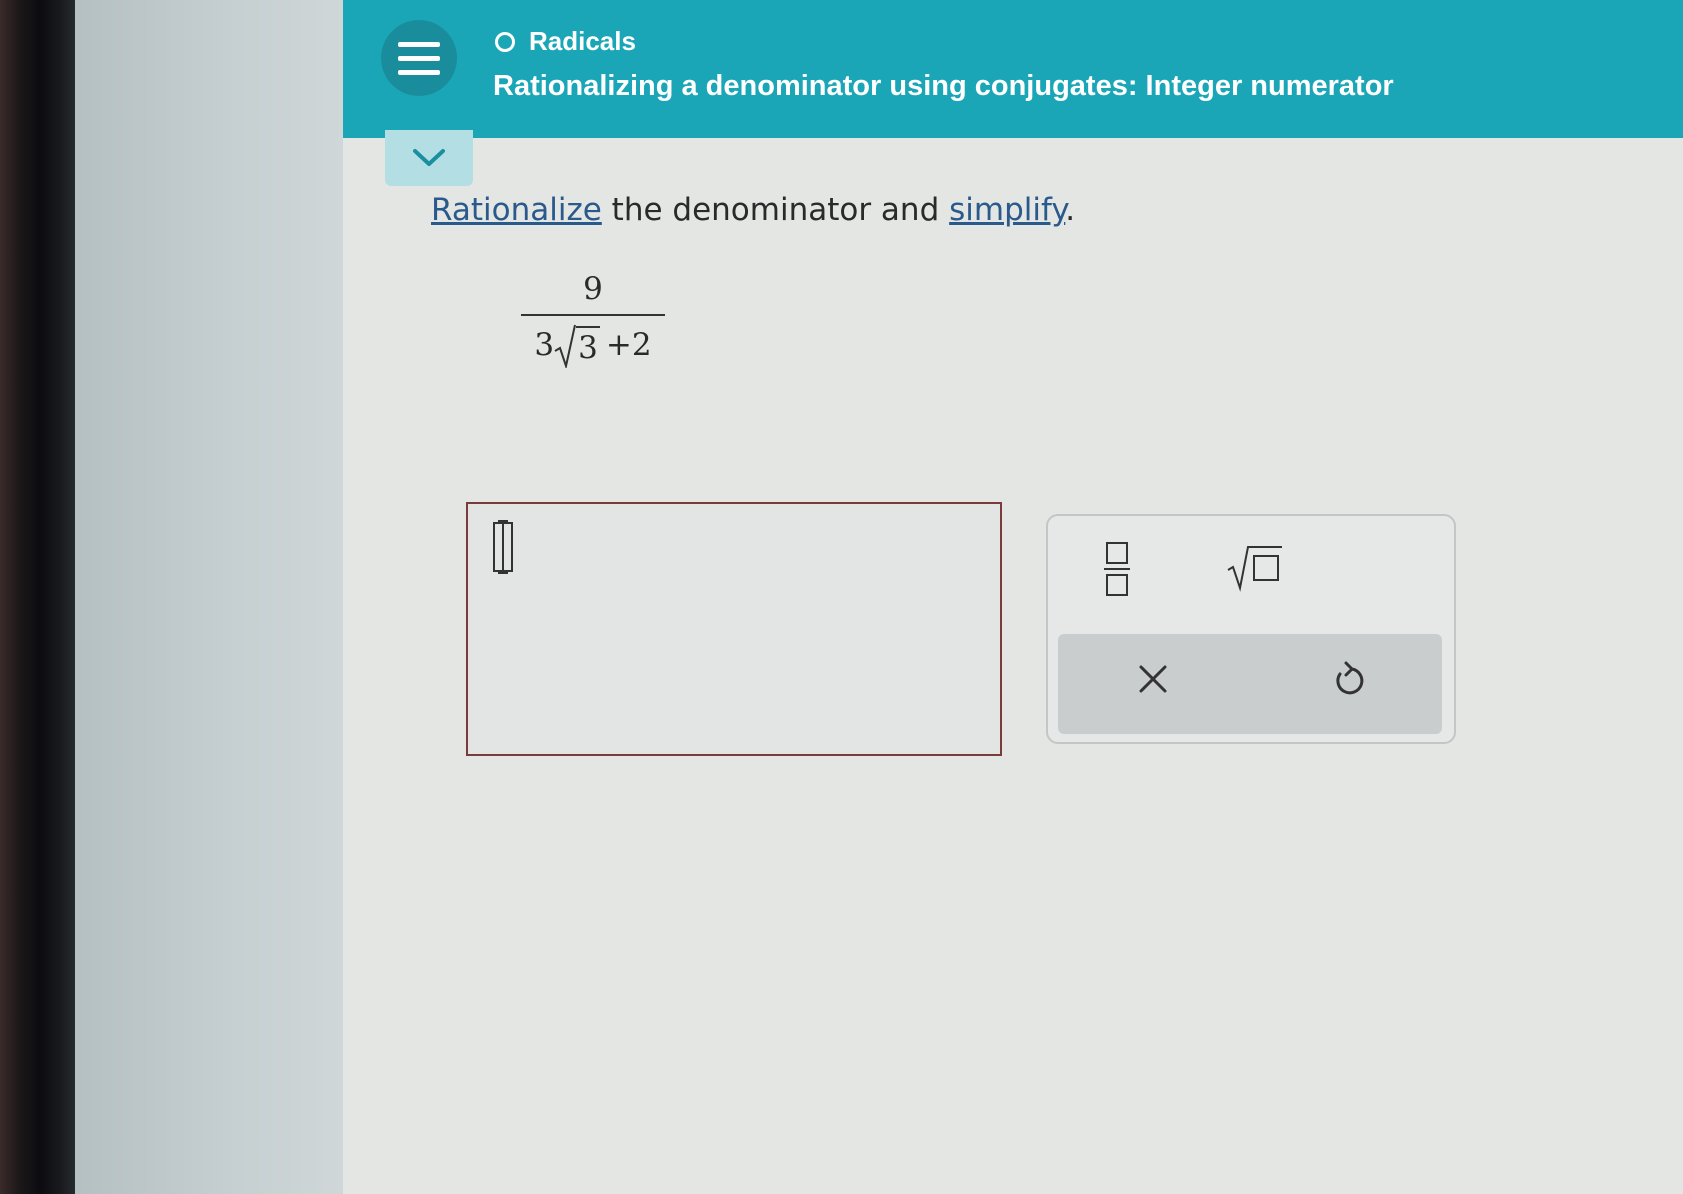 The width and height of the screenshot is (1683, 1194). I want to click on simplify-link: simplify, so click(1007, 210).